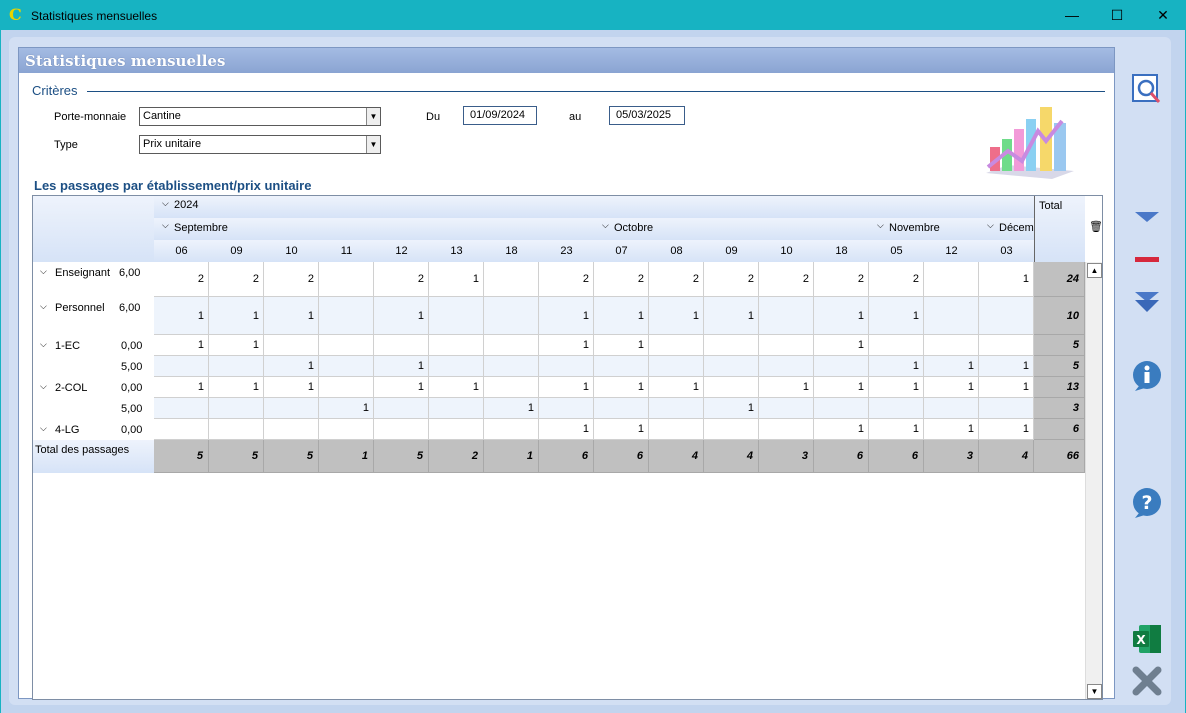 The height and width of the screenshot is (713, 1186). What do you see at coordinates (594, 207) in the screenshot?
I see `year-header: 2024` at bounding box center [594, 207].